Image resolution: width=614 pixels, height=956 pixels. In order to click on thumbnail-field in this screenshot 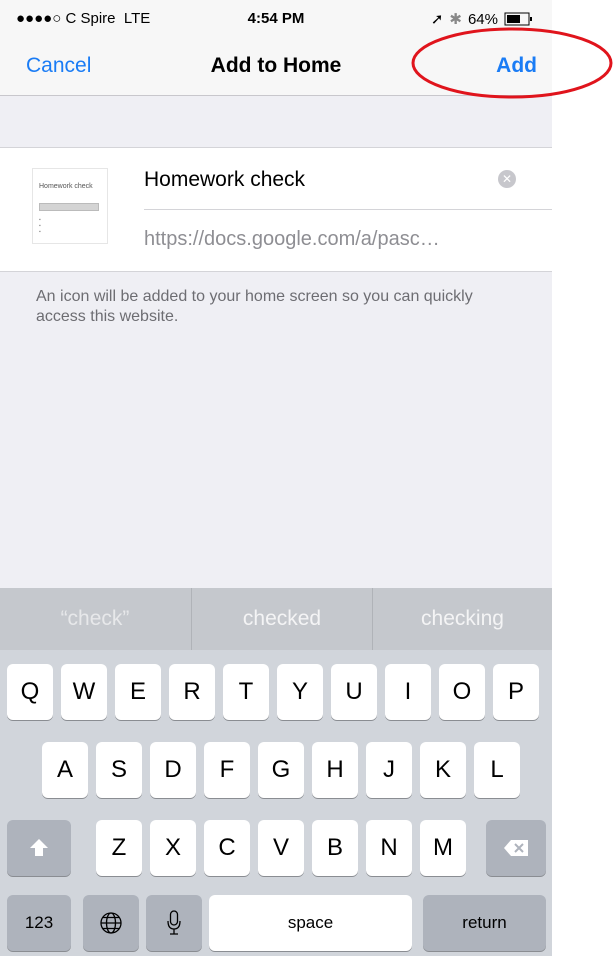, I will do `click(69, 207)`.